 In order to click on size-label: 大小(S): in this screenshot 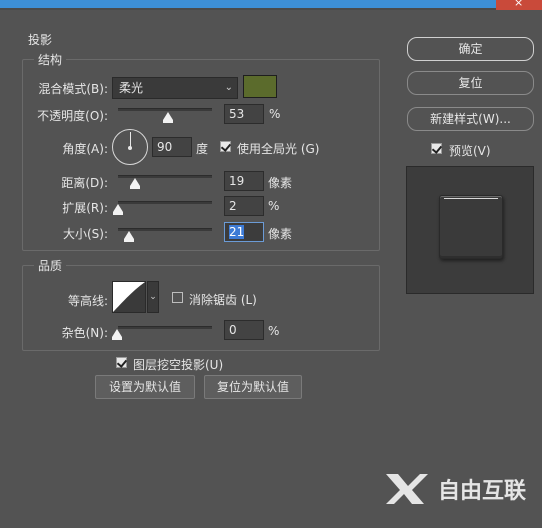, I will do `click(85, 234)`.